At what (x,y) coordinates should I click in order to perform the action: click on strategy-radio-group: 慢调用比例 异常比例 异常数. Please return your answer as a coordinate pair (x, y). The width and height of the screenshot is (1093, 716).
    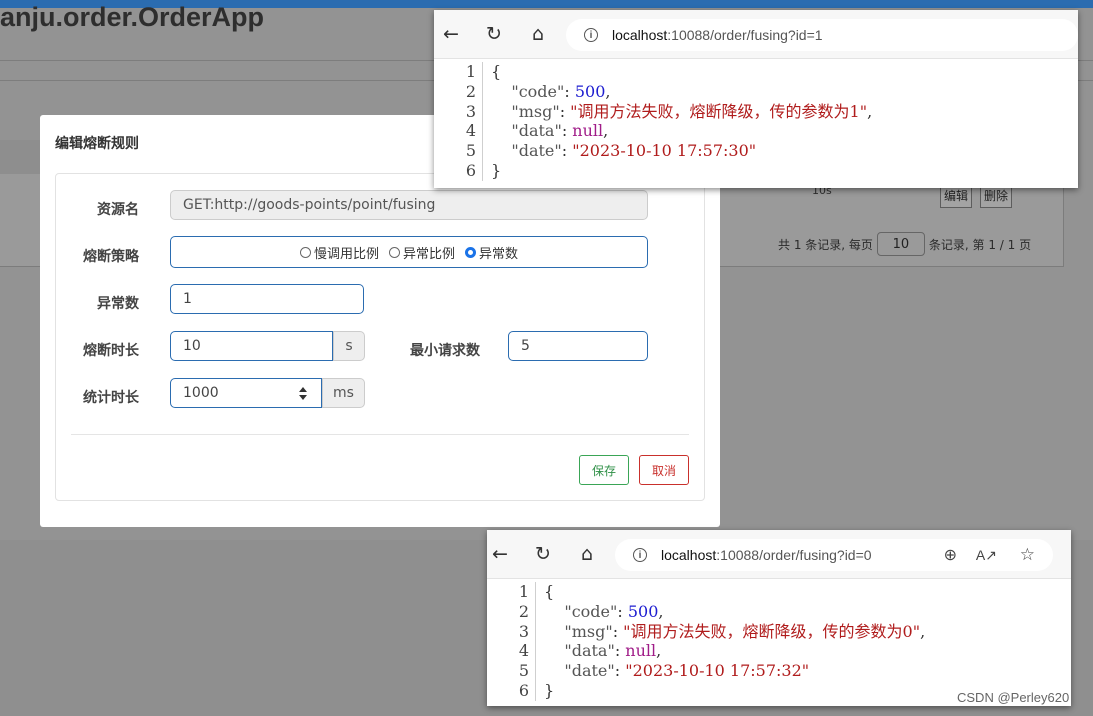
    Looking at the image, I should click on (409, 252).